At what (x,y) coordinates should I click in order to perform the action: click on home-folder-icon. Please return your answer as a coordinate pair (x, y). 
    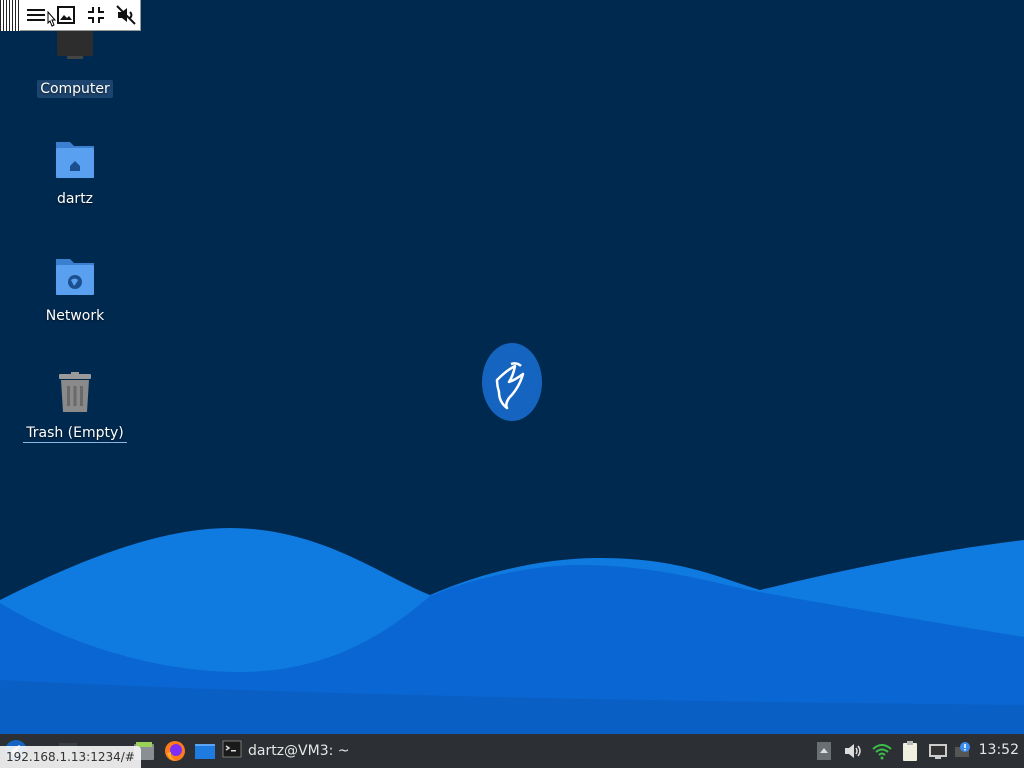
    Looking at the image, I should click on (75, 162).